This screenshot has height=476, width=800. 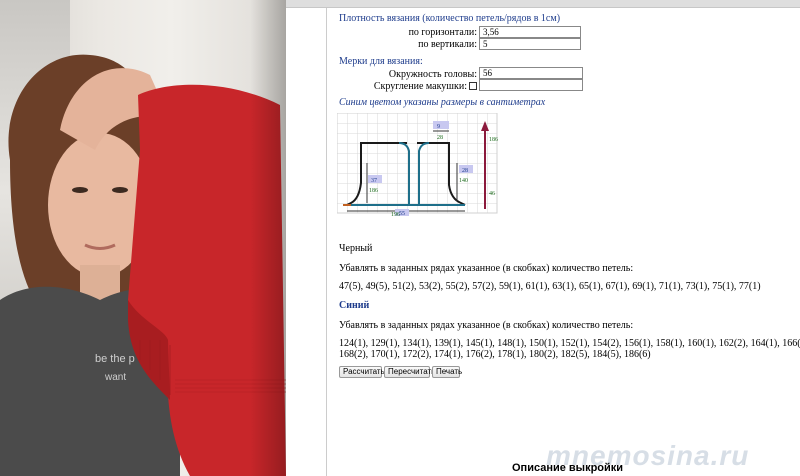 I want to click on gauge-horizontal-input: 3,56, so click(x=530, y=32).